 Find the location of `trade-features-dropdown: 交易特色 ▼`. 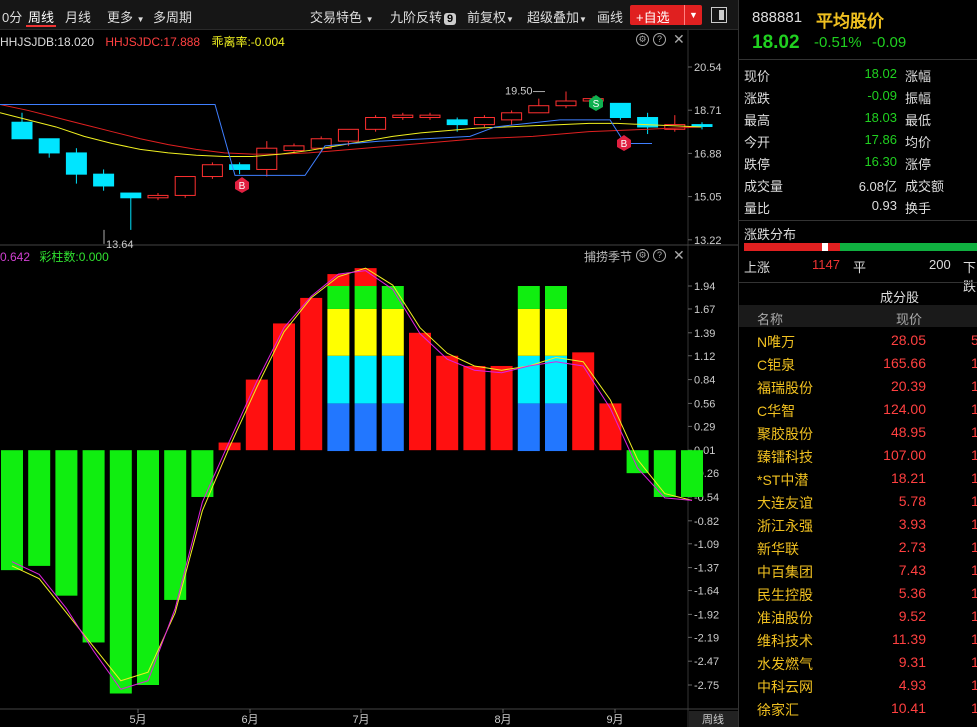

trade-features-dropdown: 交易特色 ▼ is located at coordinates (342, 16).